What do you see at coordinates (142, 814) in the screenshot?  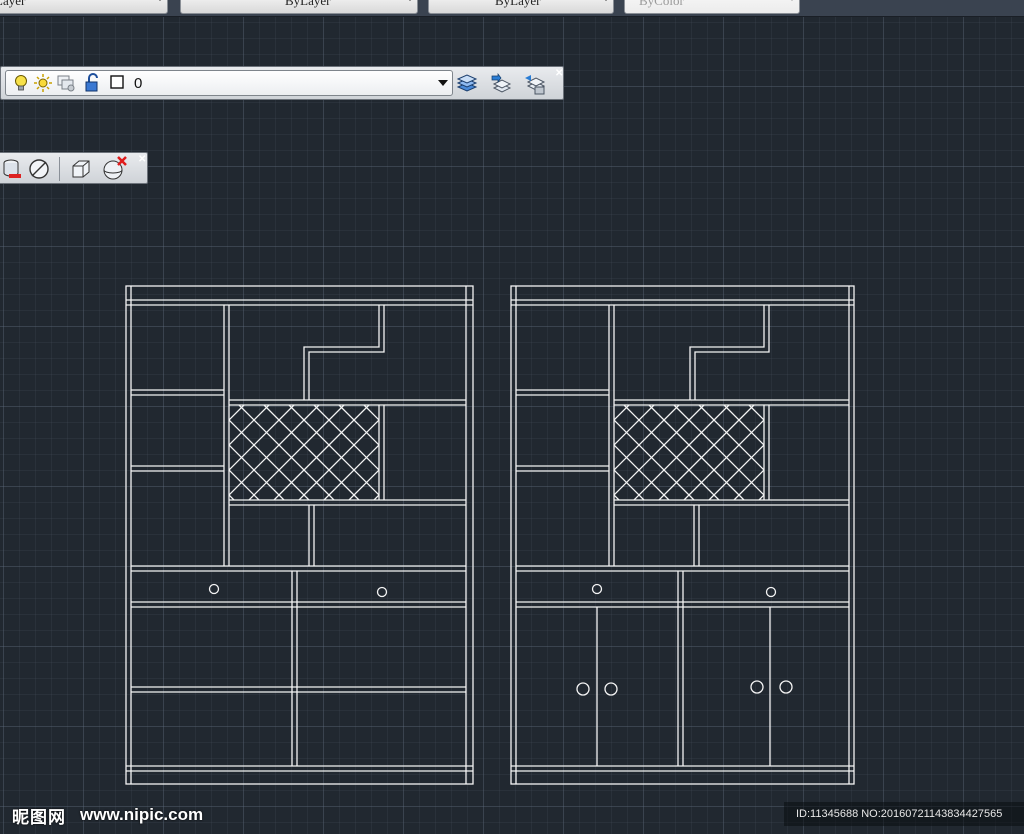 I see `watermark-site: www.nipic.com` at bounding box center [142, 814].